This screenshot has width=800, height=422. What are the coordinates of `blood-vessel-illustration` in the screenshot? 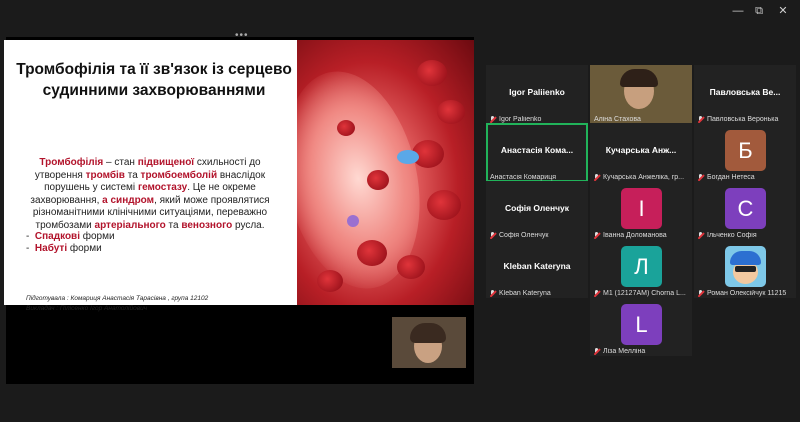 It's located at (385, 172).